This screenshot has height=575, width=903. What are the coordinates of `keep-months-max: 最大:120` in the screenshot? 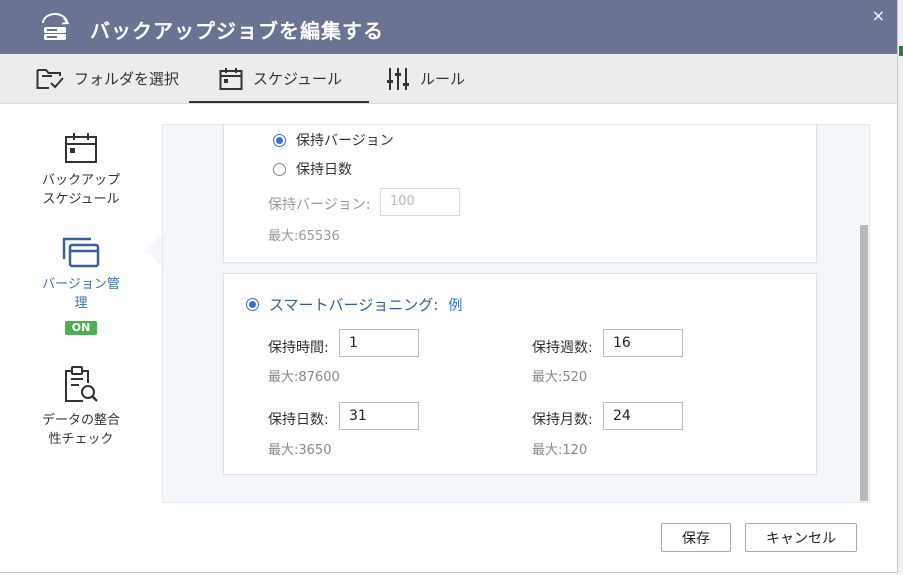 It's located at (560, 450).